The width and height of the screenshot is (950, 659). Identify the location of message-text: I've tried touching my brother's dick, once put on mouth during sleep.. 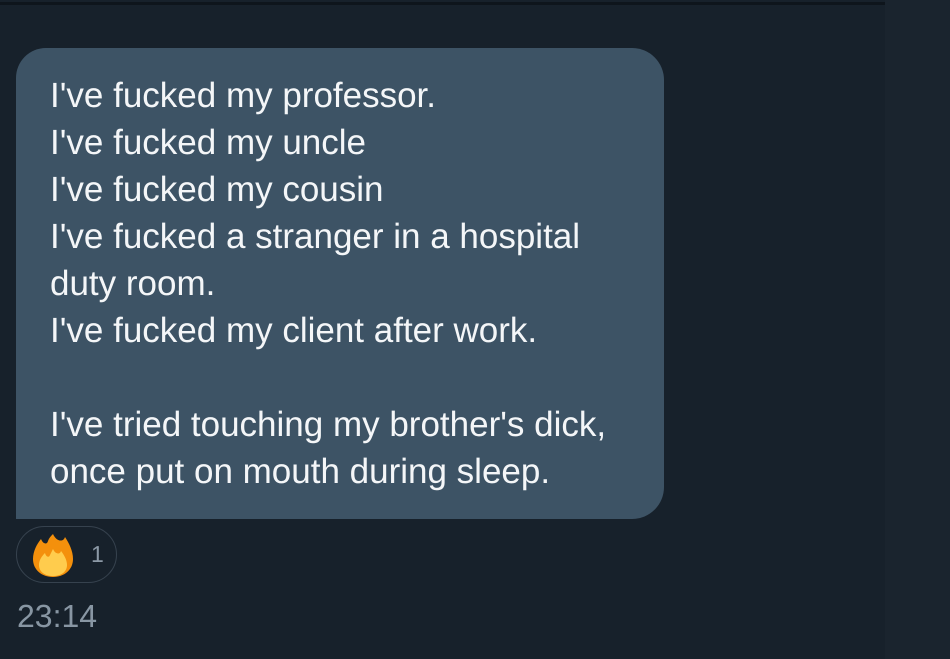
(329, 448).